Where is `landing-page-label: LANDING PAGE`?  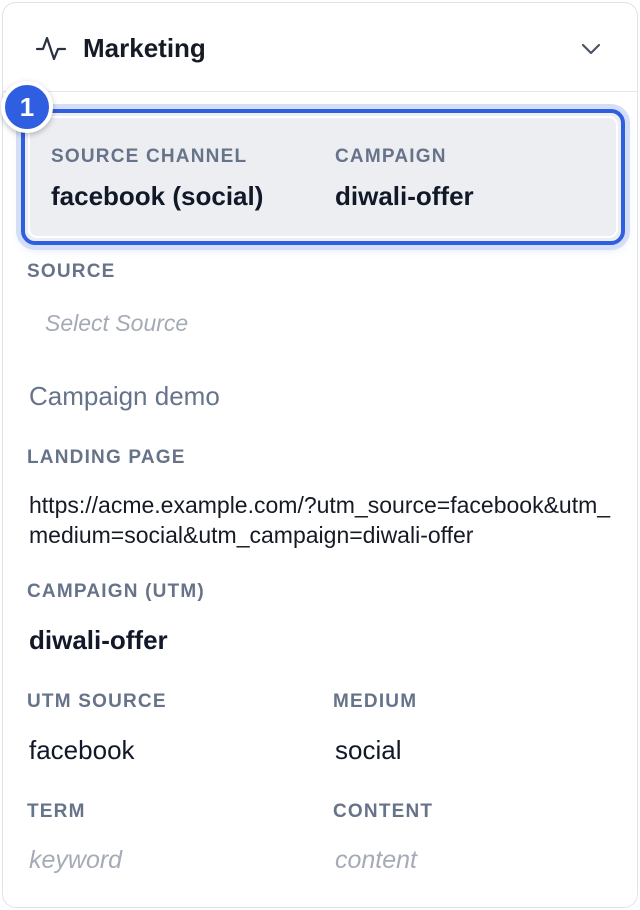
landing-page-label: LANDING PAGE is located at coordinates (106, 457).